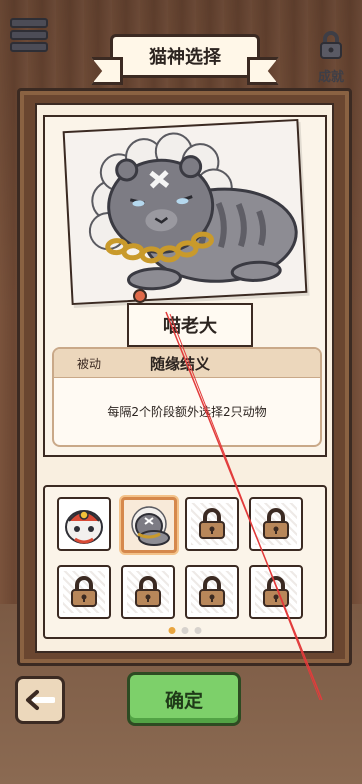  Describe the element at coordinates (187, 397) in the screenshot. I see `skill-box: 被动 随缘结义 每隔2个阶段额外选择2只动物` at that location.